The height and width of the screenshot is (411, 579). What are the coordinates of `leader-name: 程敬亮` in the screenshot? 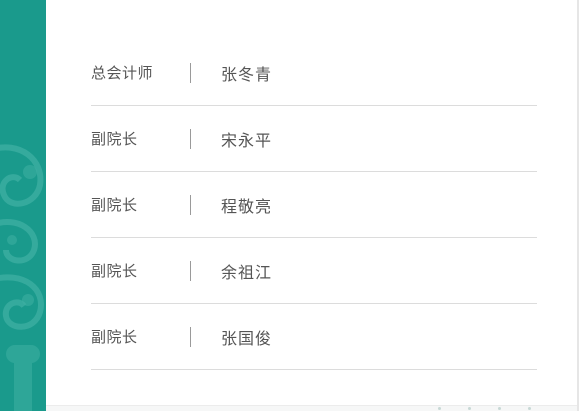 It's located at (246, 205).